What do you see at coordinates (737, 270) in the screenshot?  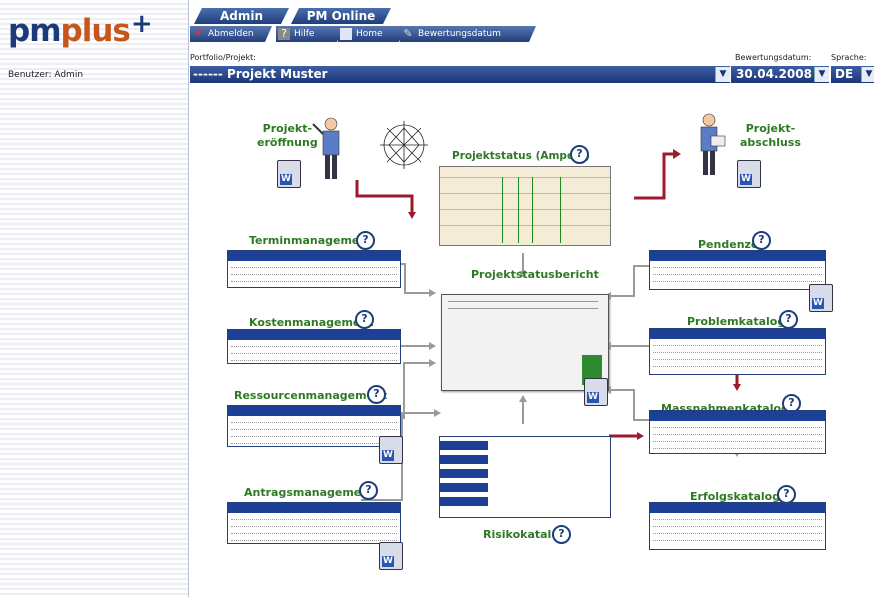 I see `pending-items-table` at bounding box center [737, 270].